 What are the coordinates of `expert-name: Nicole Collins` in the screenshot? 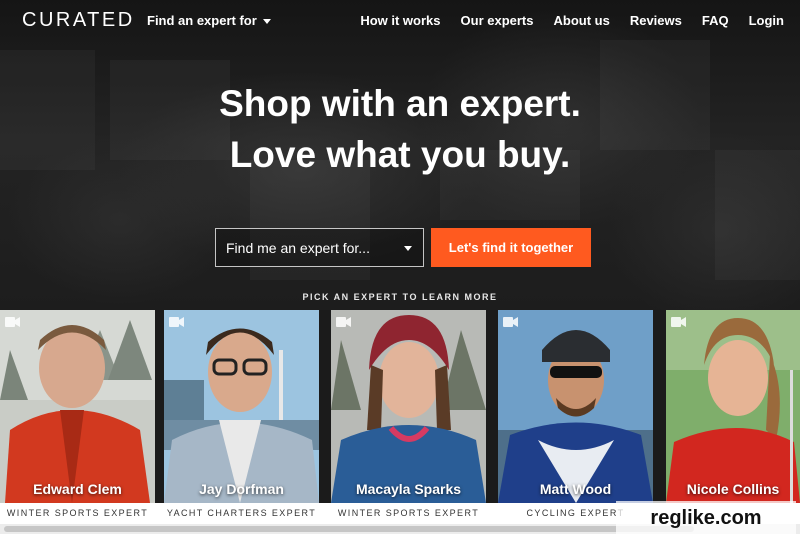 It's located at (733, 489).